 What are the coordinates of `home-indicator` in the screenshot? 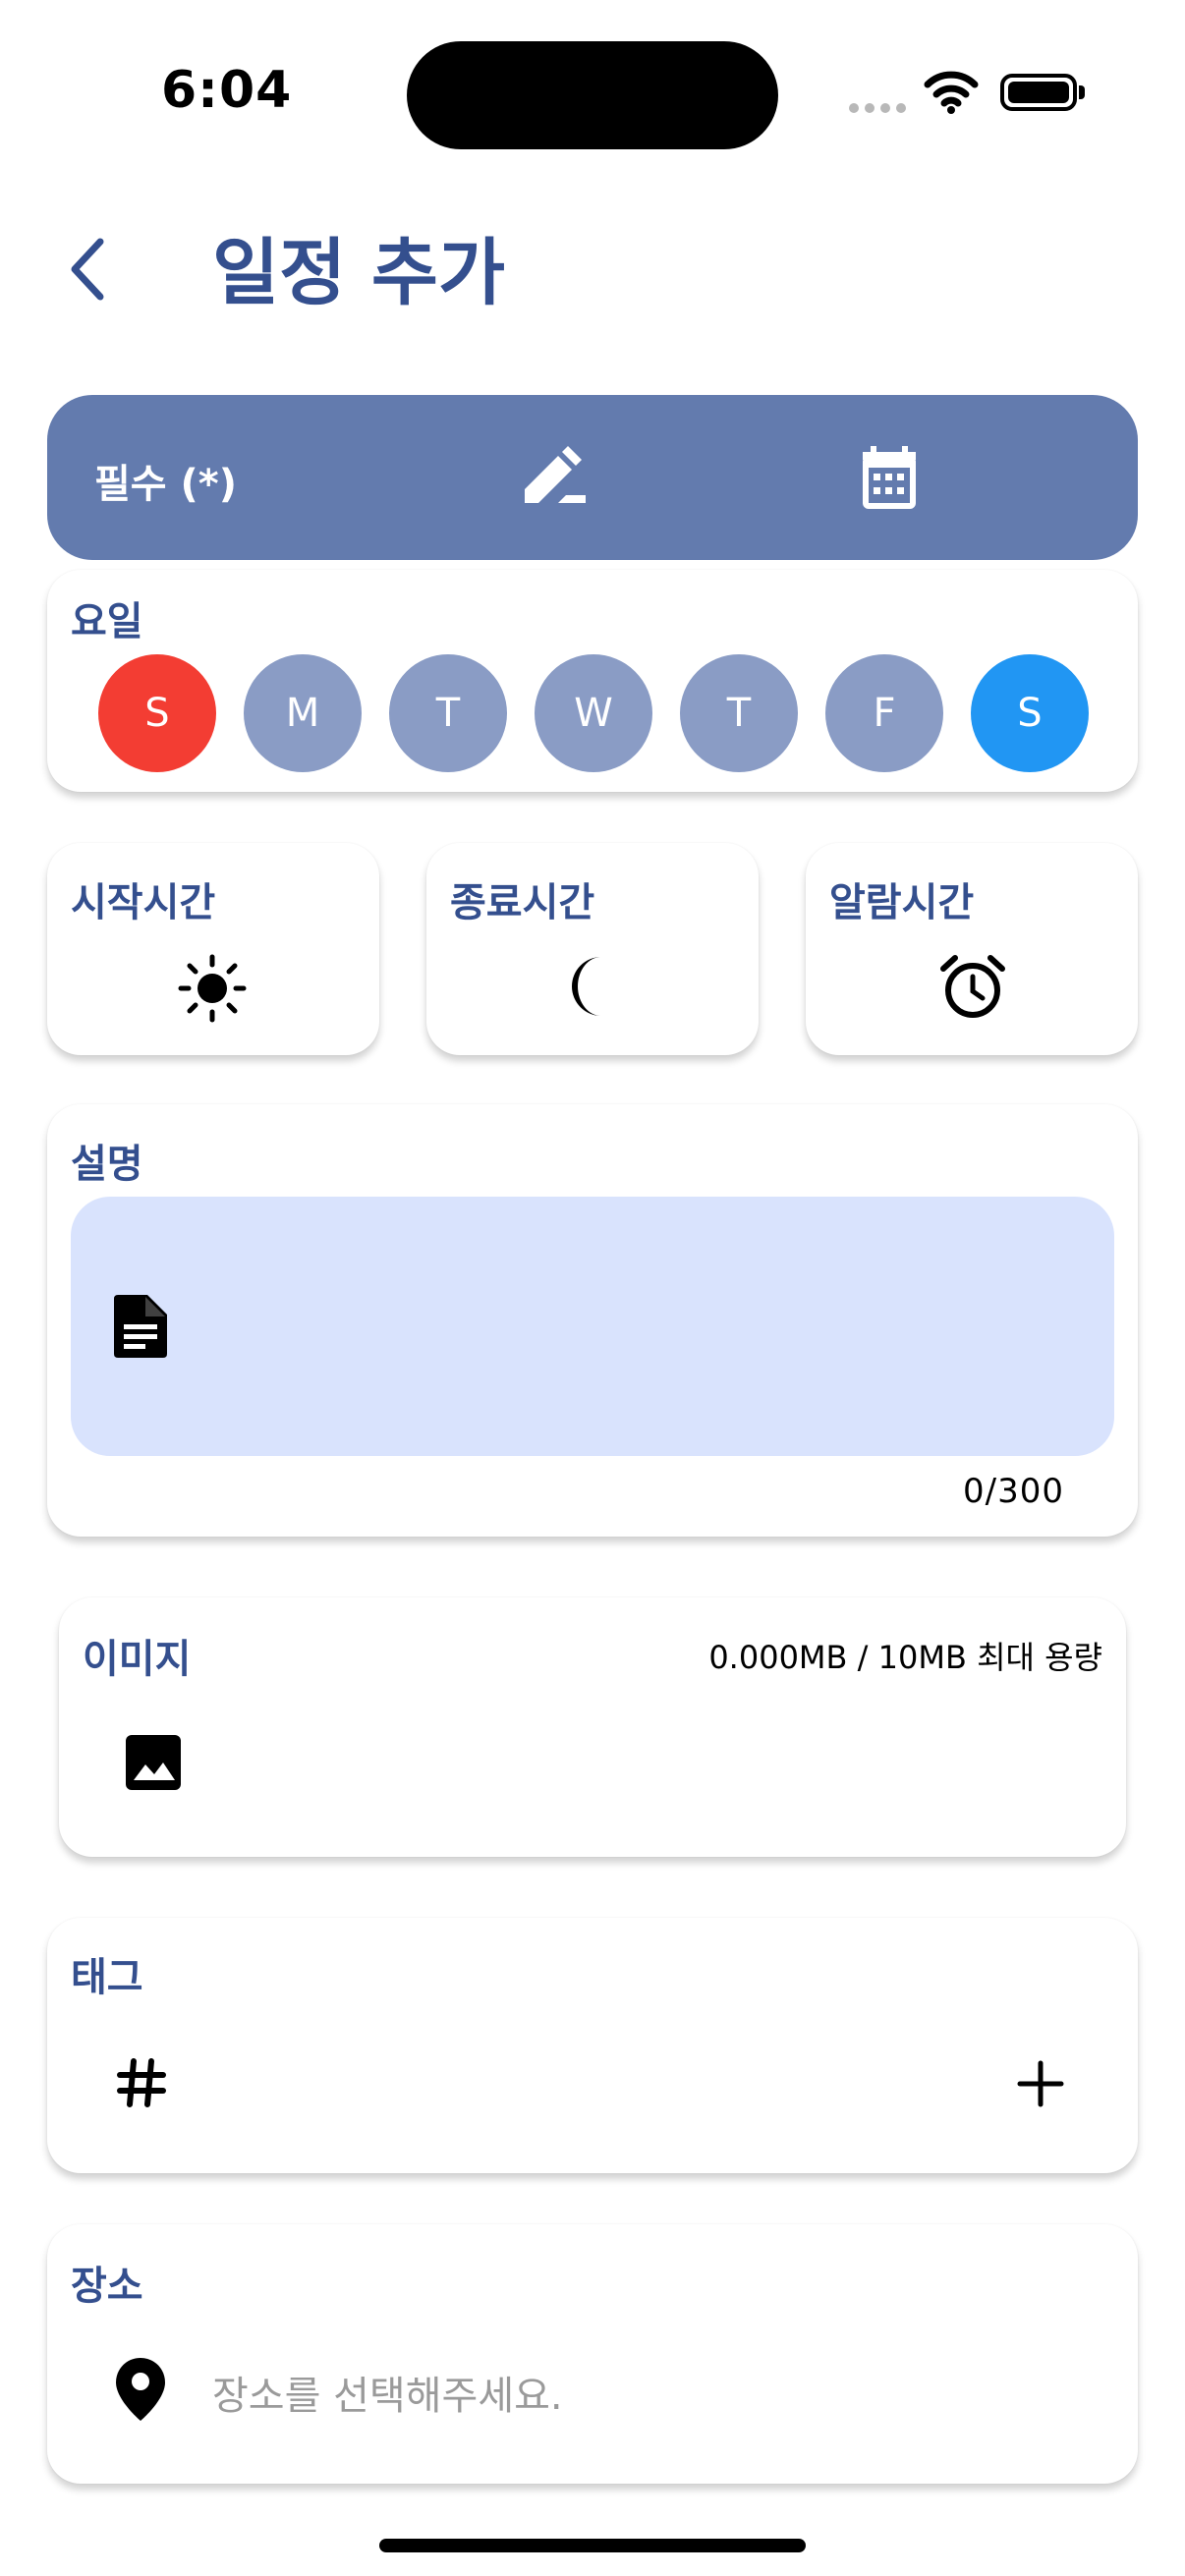 It's located at (592, 2545).